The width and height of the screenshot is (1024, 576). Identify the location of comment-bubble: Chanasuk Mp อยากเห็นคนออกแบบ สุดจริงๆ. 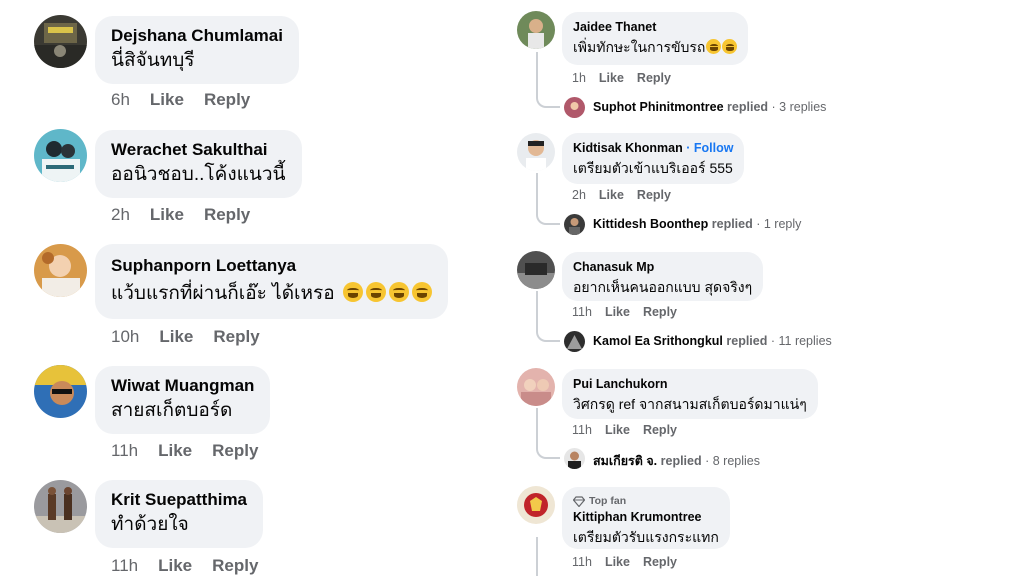
(663, 276).